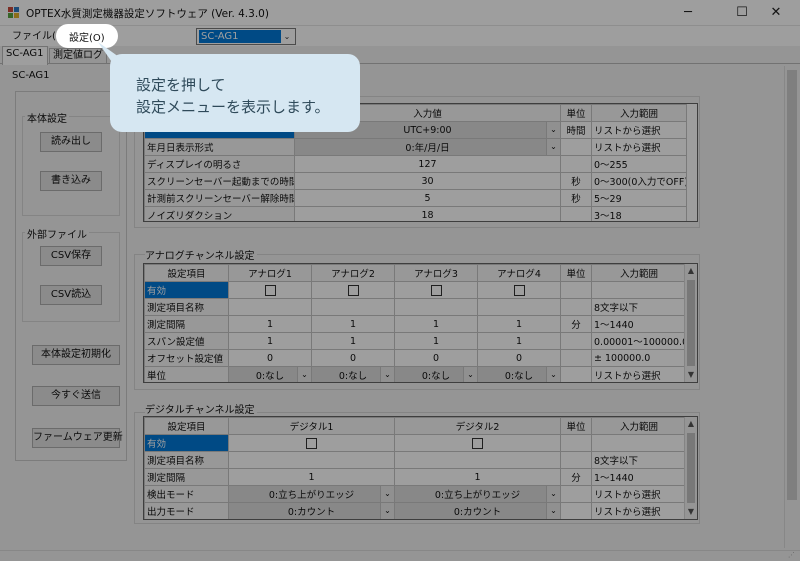 The width and height of the screenshot is (800, 561). I want to click on close-button: ✕, so click(776, 13).